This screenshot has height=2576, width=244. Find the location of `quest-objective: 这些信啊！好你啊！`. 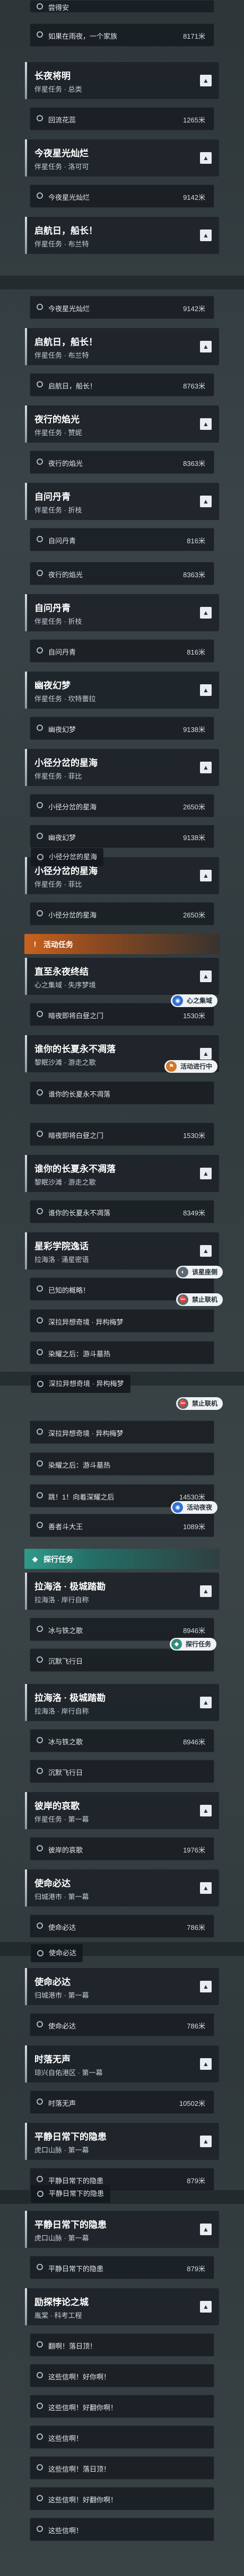

quest-objective: 这些信啊！好你啊！ is located at coordinates (122, 2375).